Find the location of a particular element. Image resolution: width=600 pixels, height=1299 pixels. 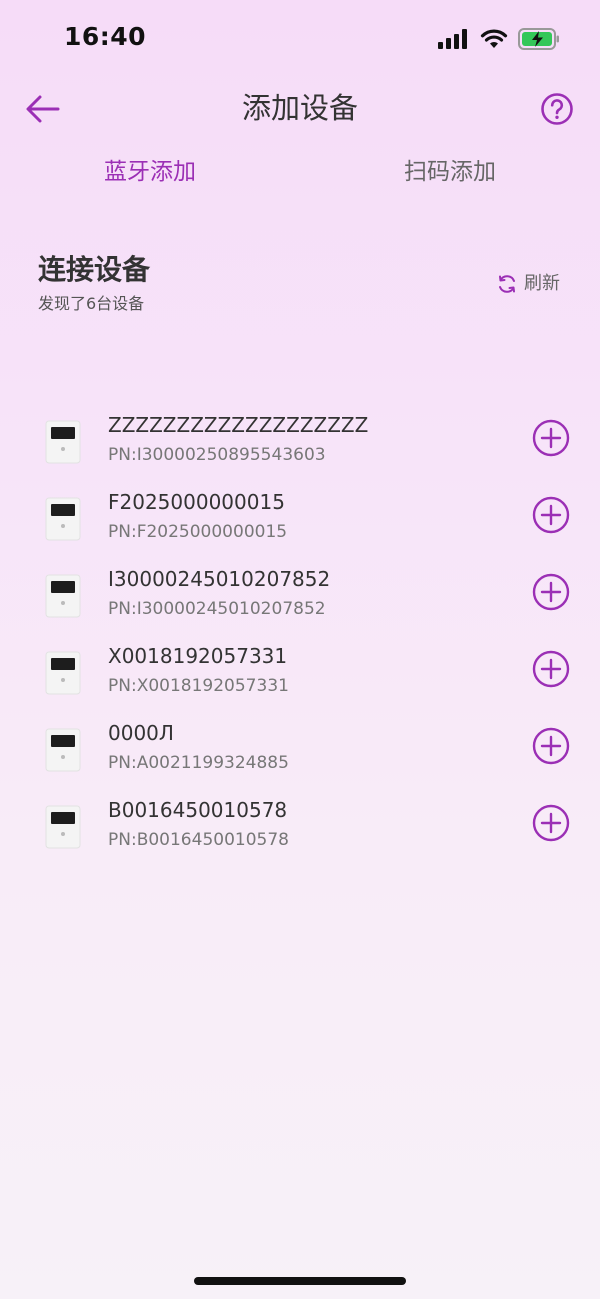

question-circle-icon is located at coordinates (557, 109).